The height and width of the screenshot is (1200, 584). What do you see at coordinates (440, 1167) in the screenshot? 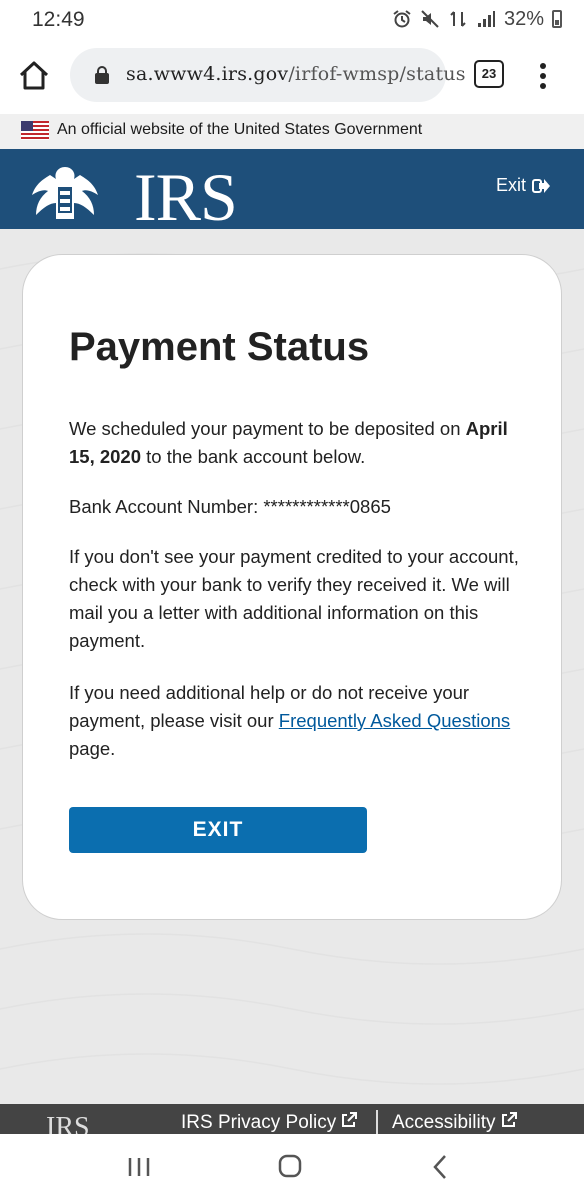
I see `back-icon` at bounding box center [440, 1167].